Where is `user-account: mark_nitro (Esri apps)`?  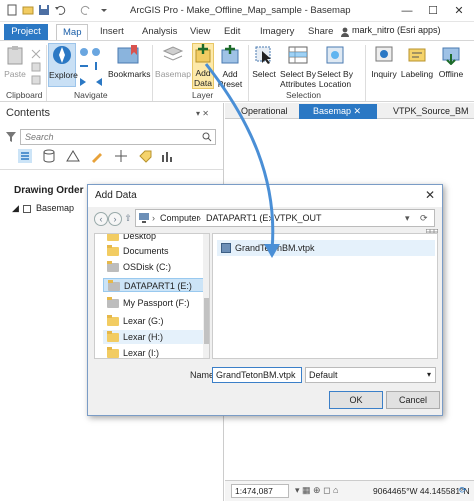
user-account: mark_nitro (Esri apps) is located at coordinates (396, 30).